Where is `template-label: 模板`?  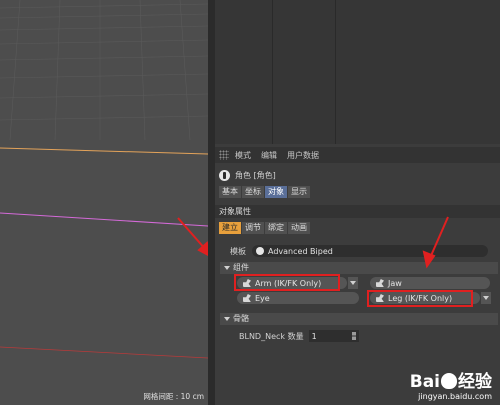 template-label: 模板 is located at coordinates (238, 251).